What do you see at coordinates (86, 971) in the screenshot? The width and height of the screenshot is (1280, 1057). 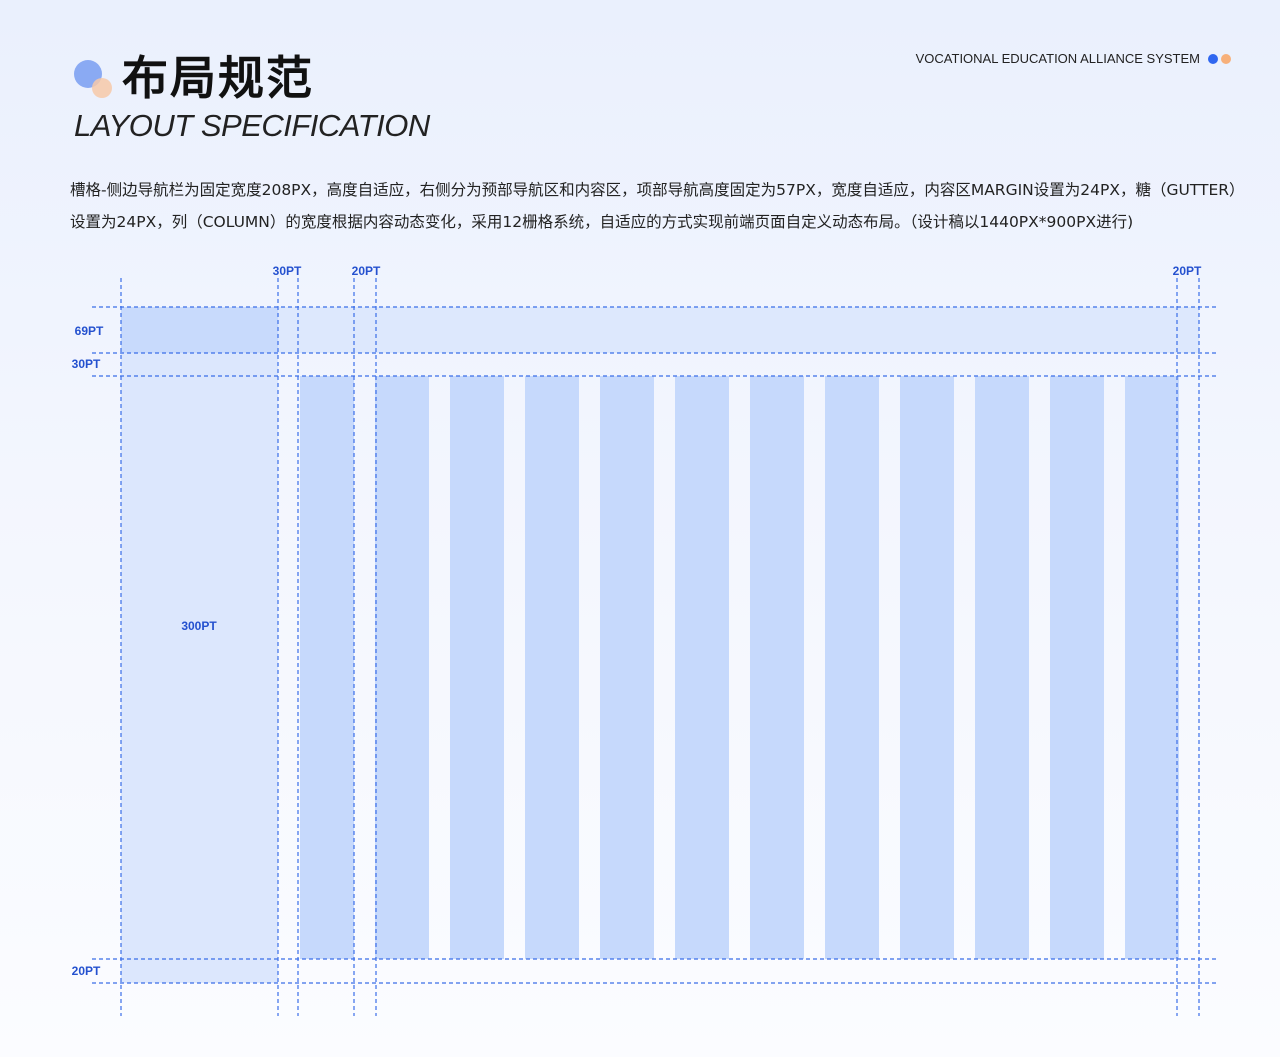 I see `side-label-20pt: 20PT` at bounding box center [86, 971].